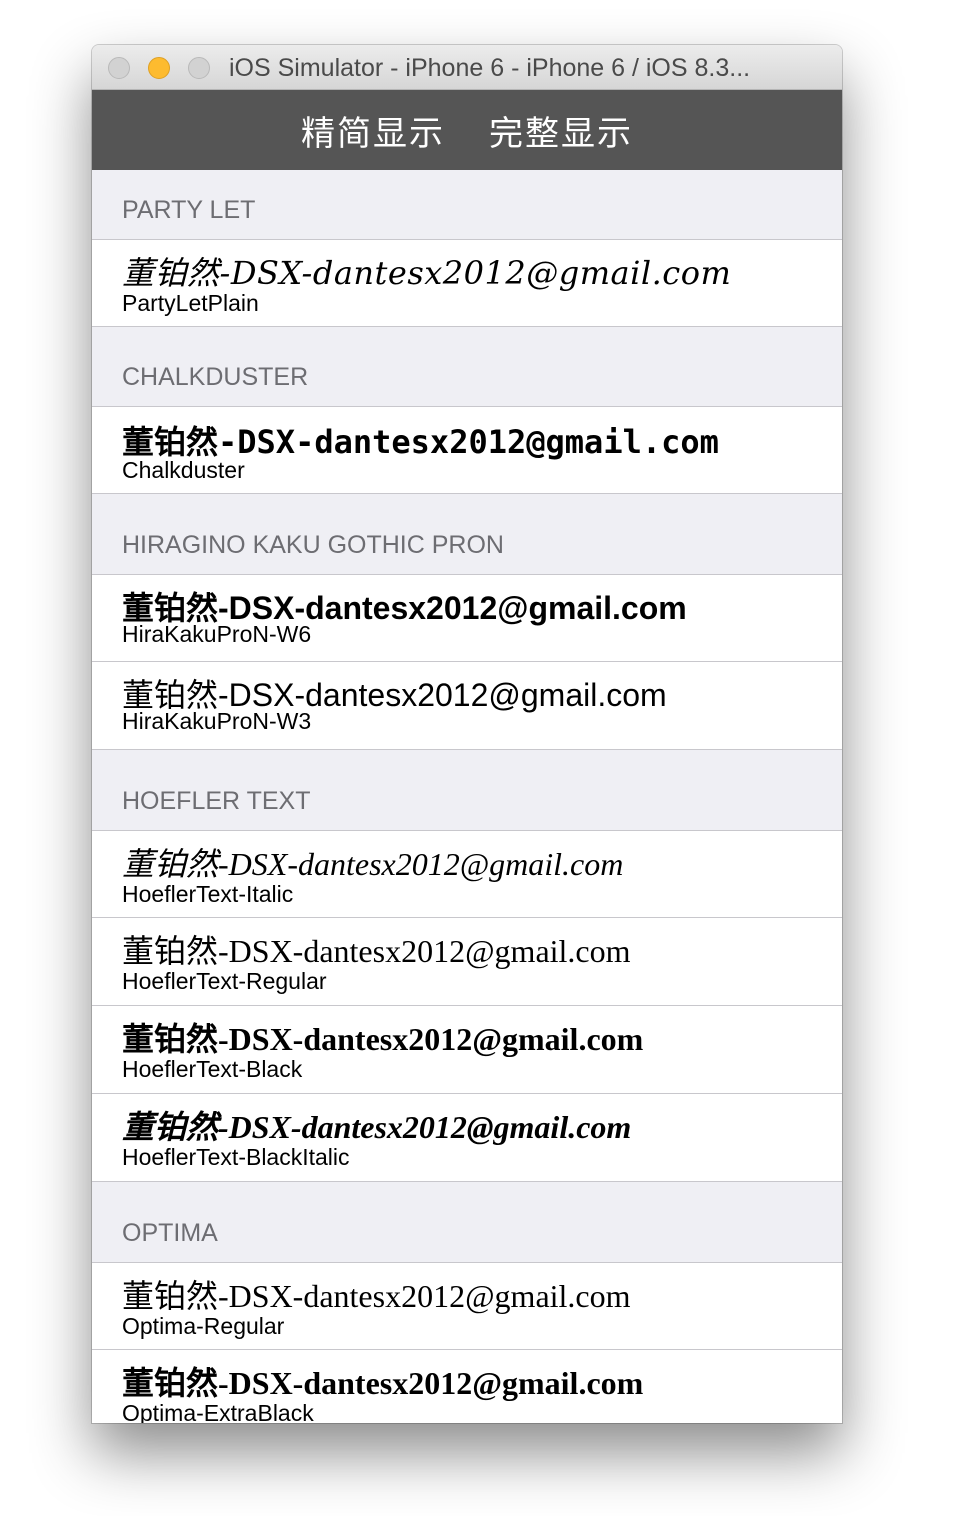  I want to click on font-name-label: HiraKakuProN-W6, so click(217, 634).